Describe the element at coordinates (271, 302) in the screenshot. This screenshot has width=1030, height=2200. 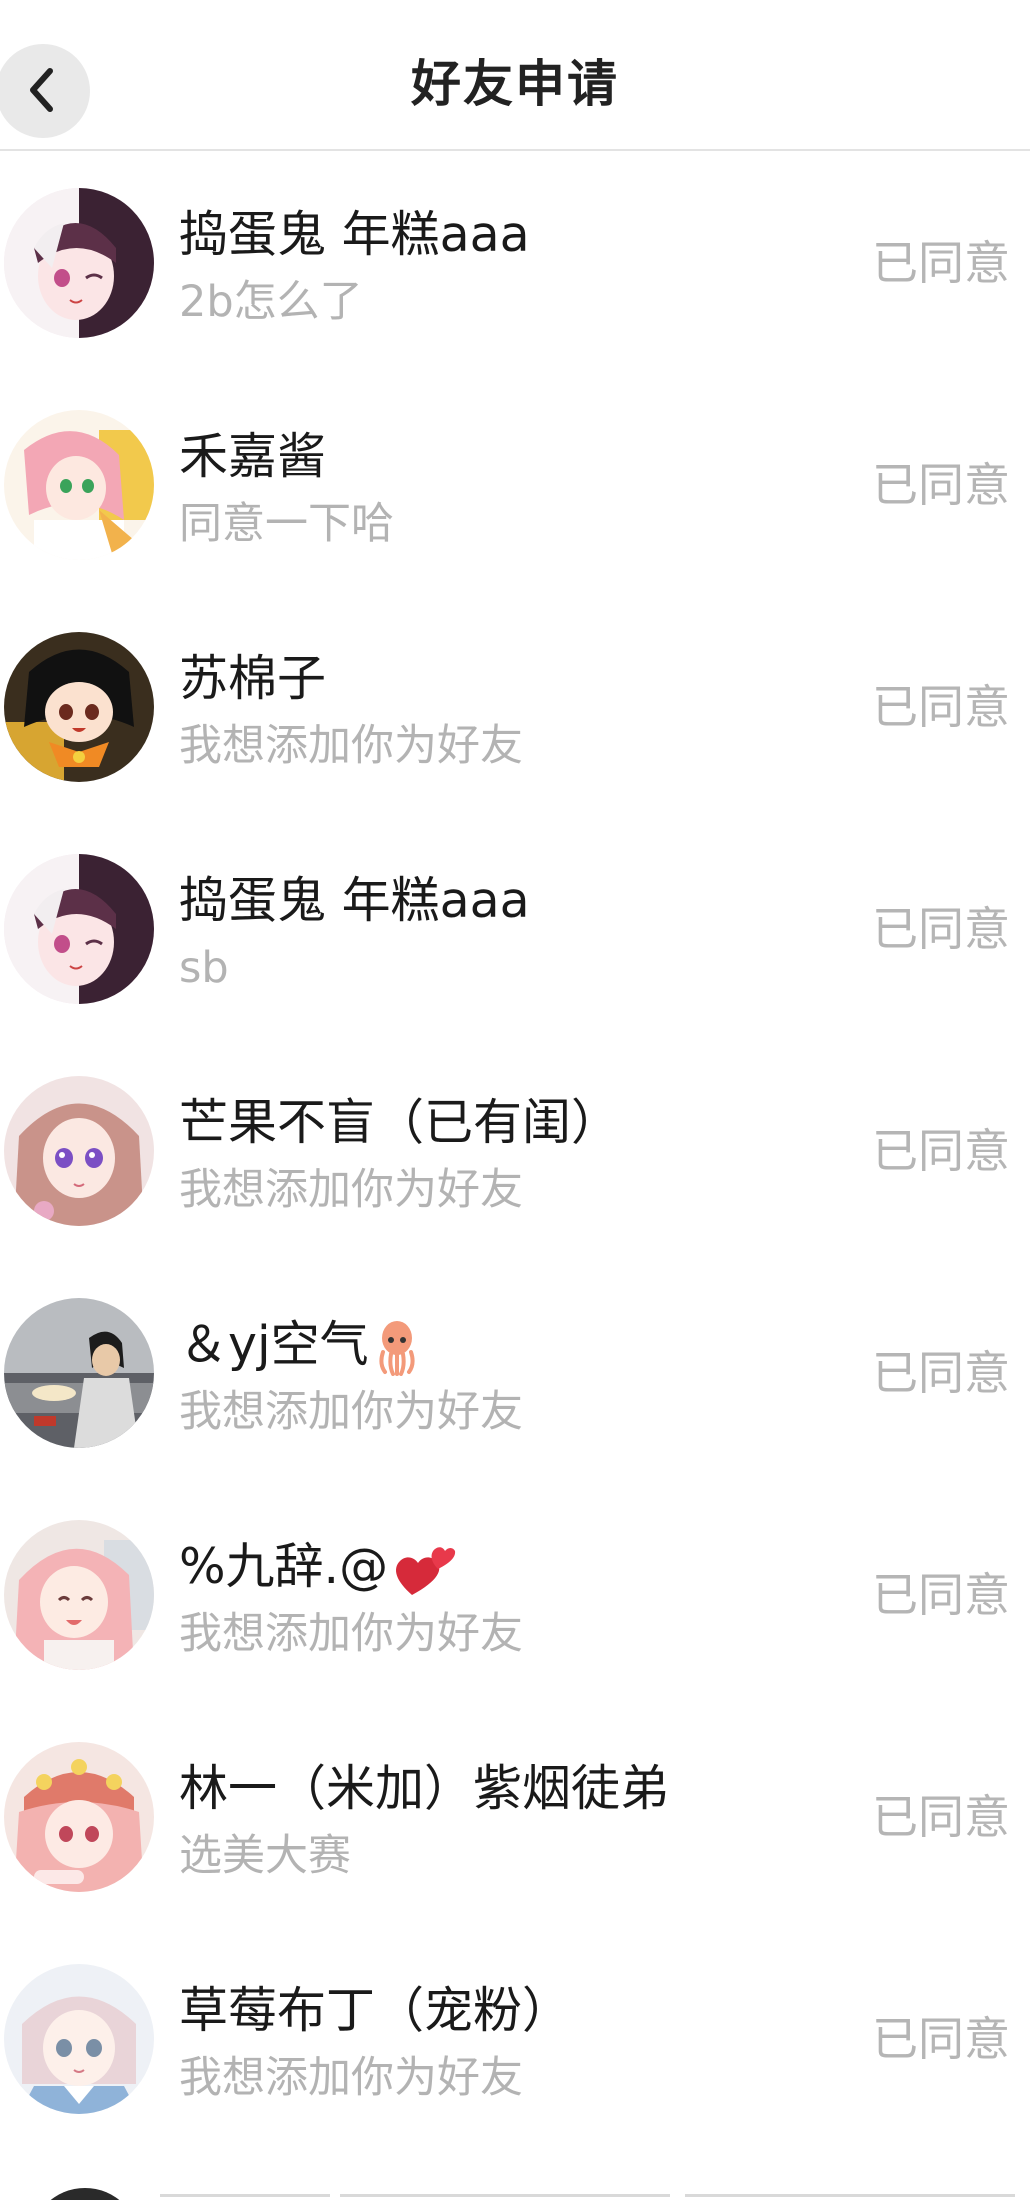
I see `request-message: 2b怎么了` at that location.